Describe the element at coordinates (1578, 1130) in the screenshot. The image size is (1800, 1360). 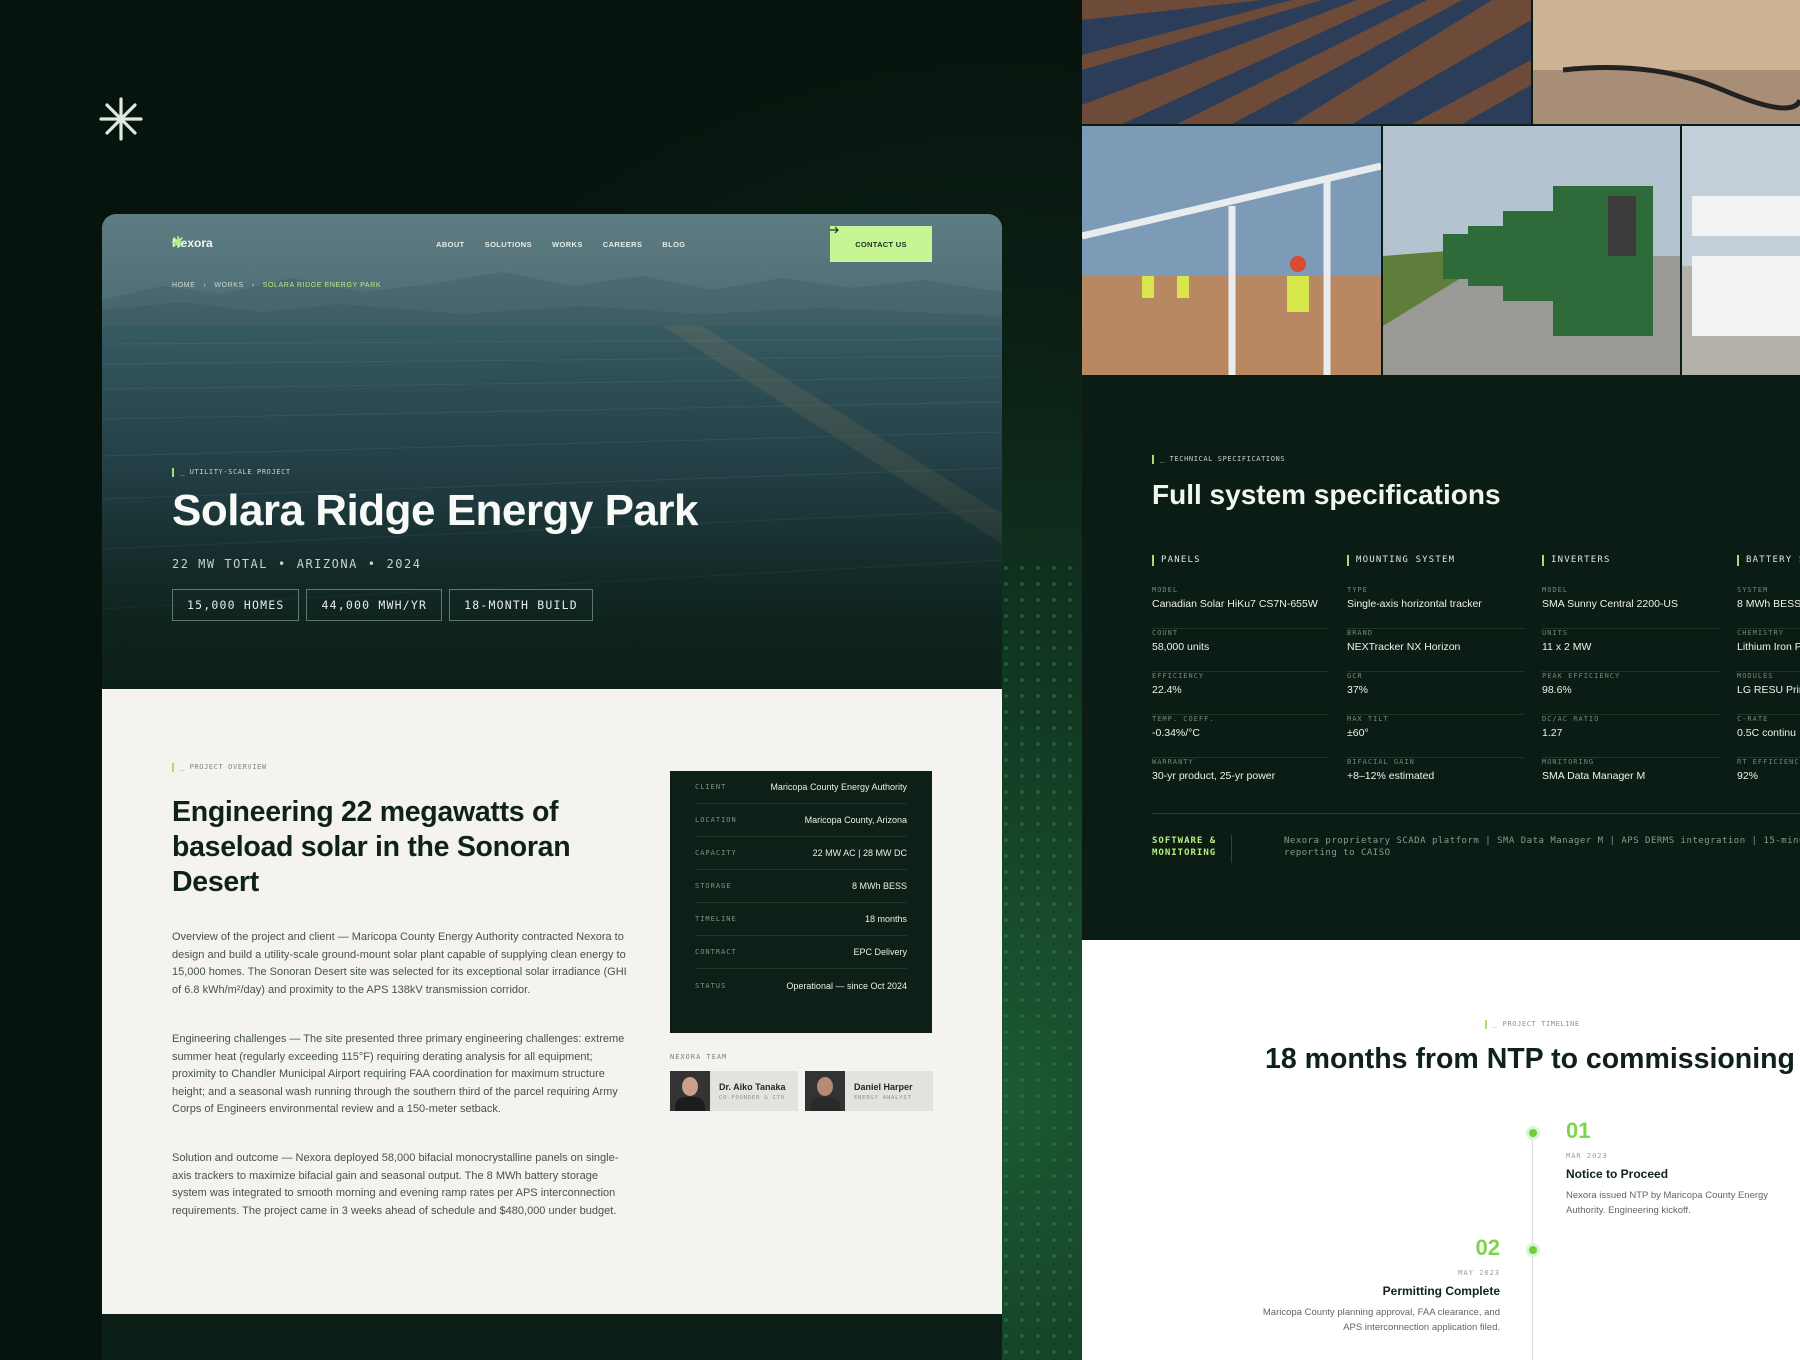
I see `milestone-number: 01` at that location.